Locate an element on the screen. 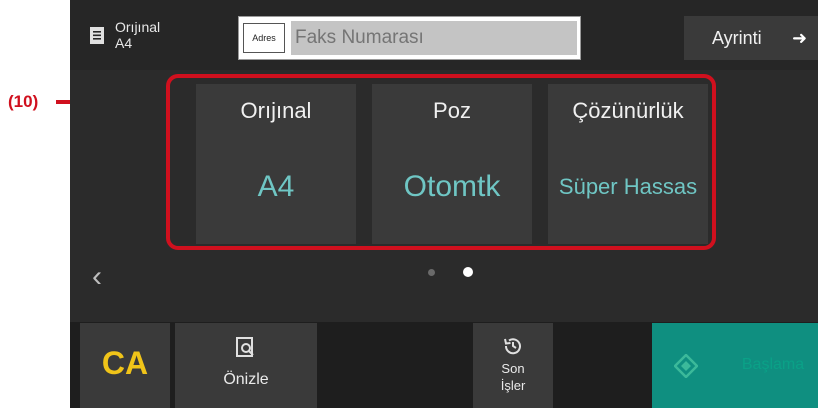 Image resolution: width=818 pixels, height=408 pixels. original-setting-label: Orıjınal A4 is located at coordinates (137, 35).